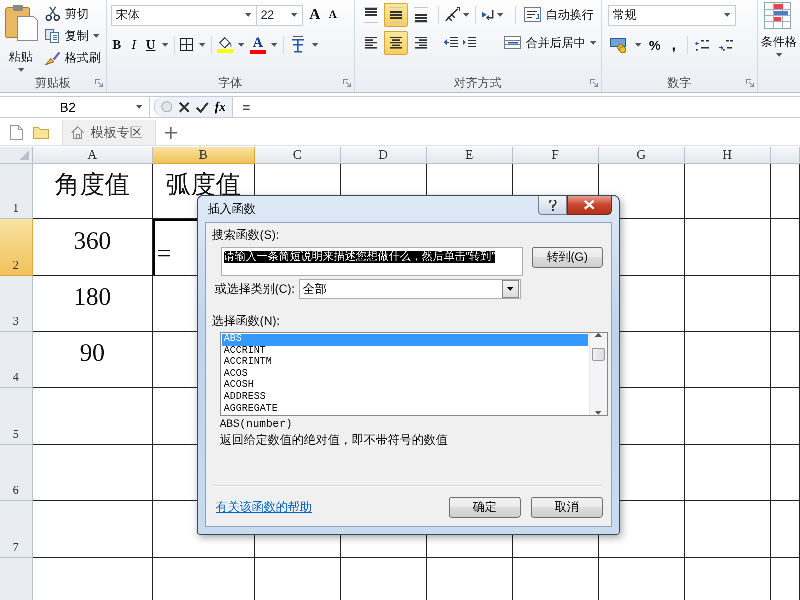 The image size is (800, 600). Describe the element at coordinates (642, 155) in the screenshot. I see `column-header: G` at that location.